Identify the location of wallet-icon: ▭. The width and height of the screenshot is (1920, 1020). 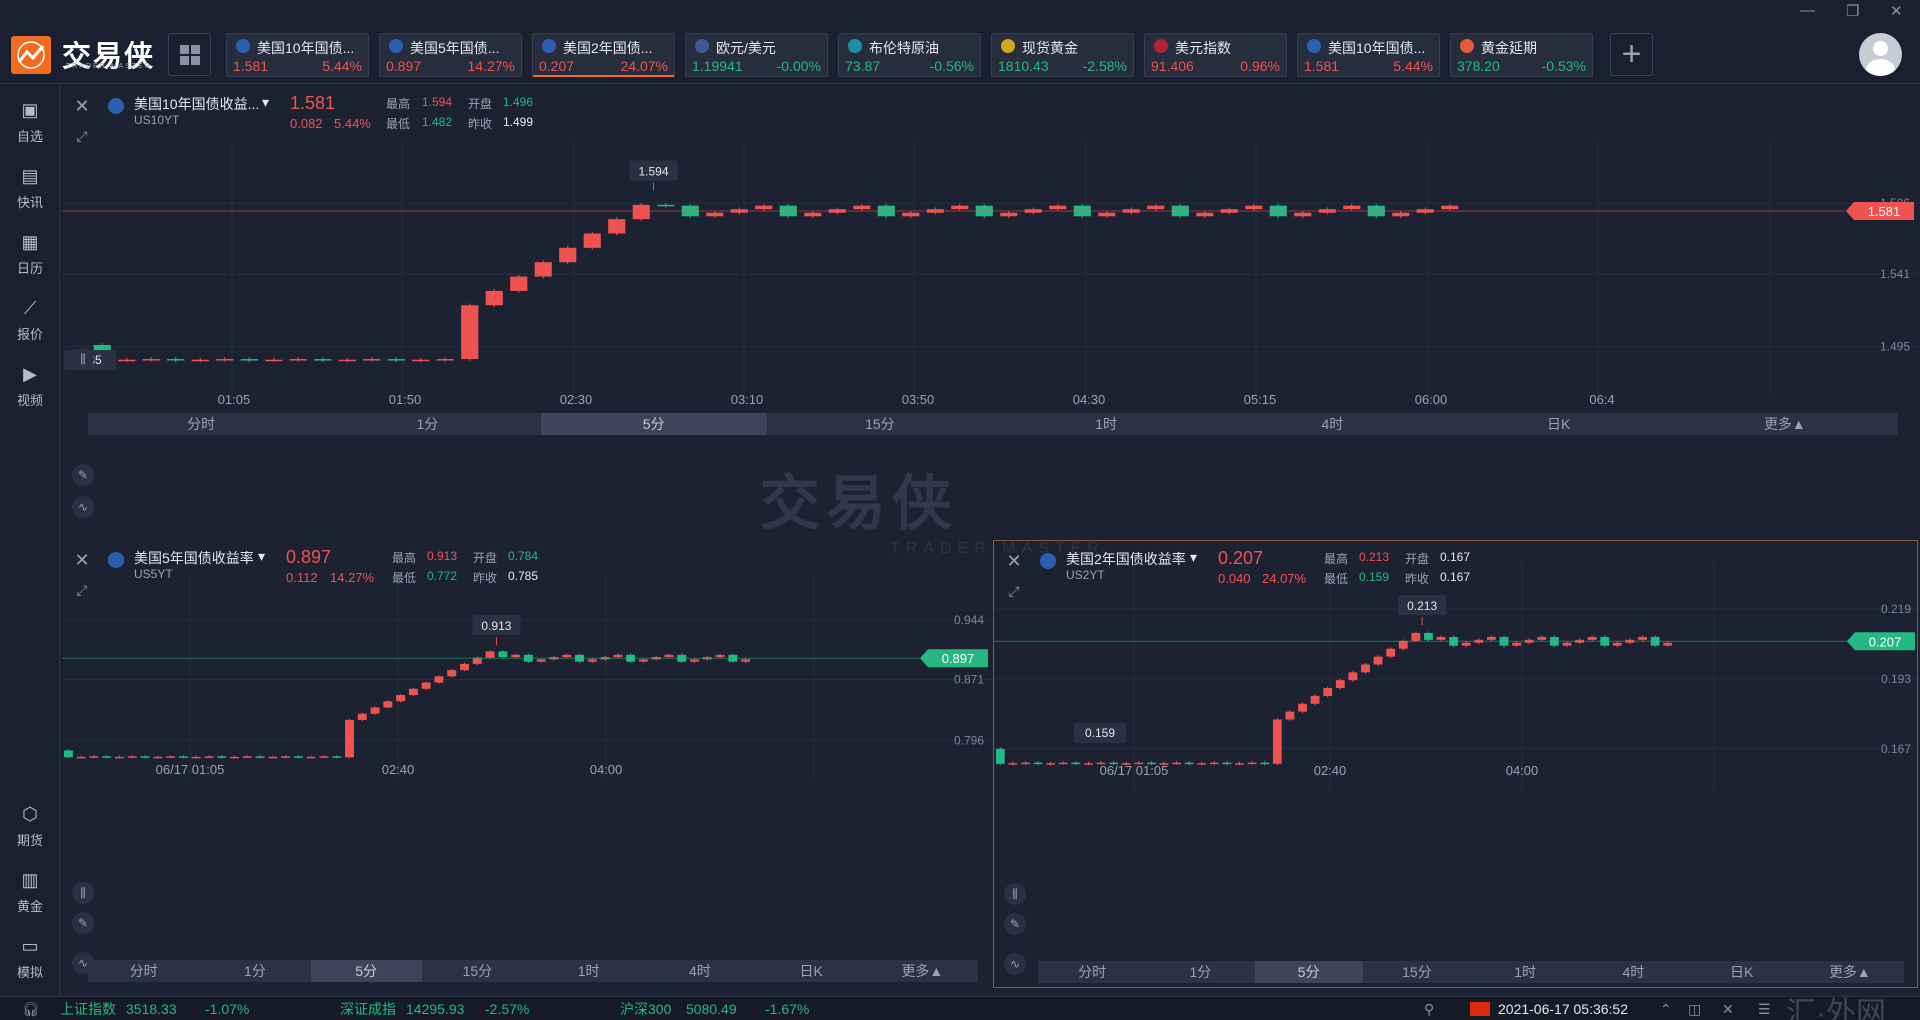
(30, 946).